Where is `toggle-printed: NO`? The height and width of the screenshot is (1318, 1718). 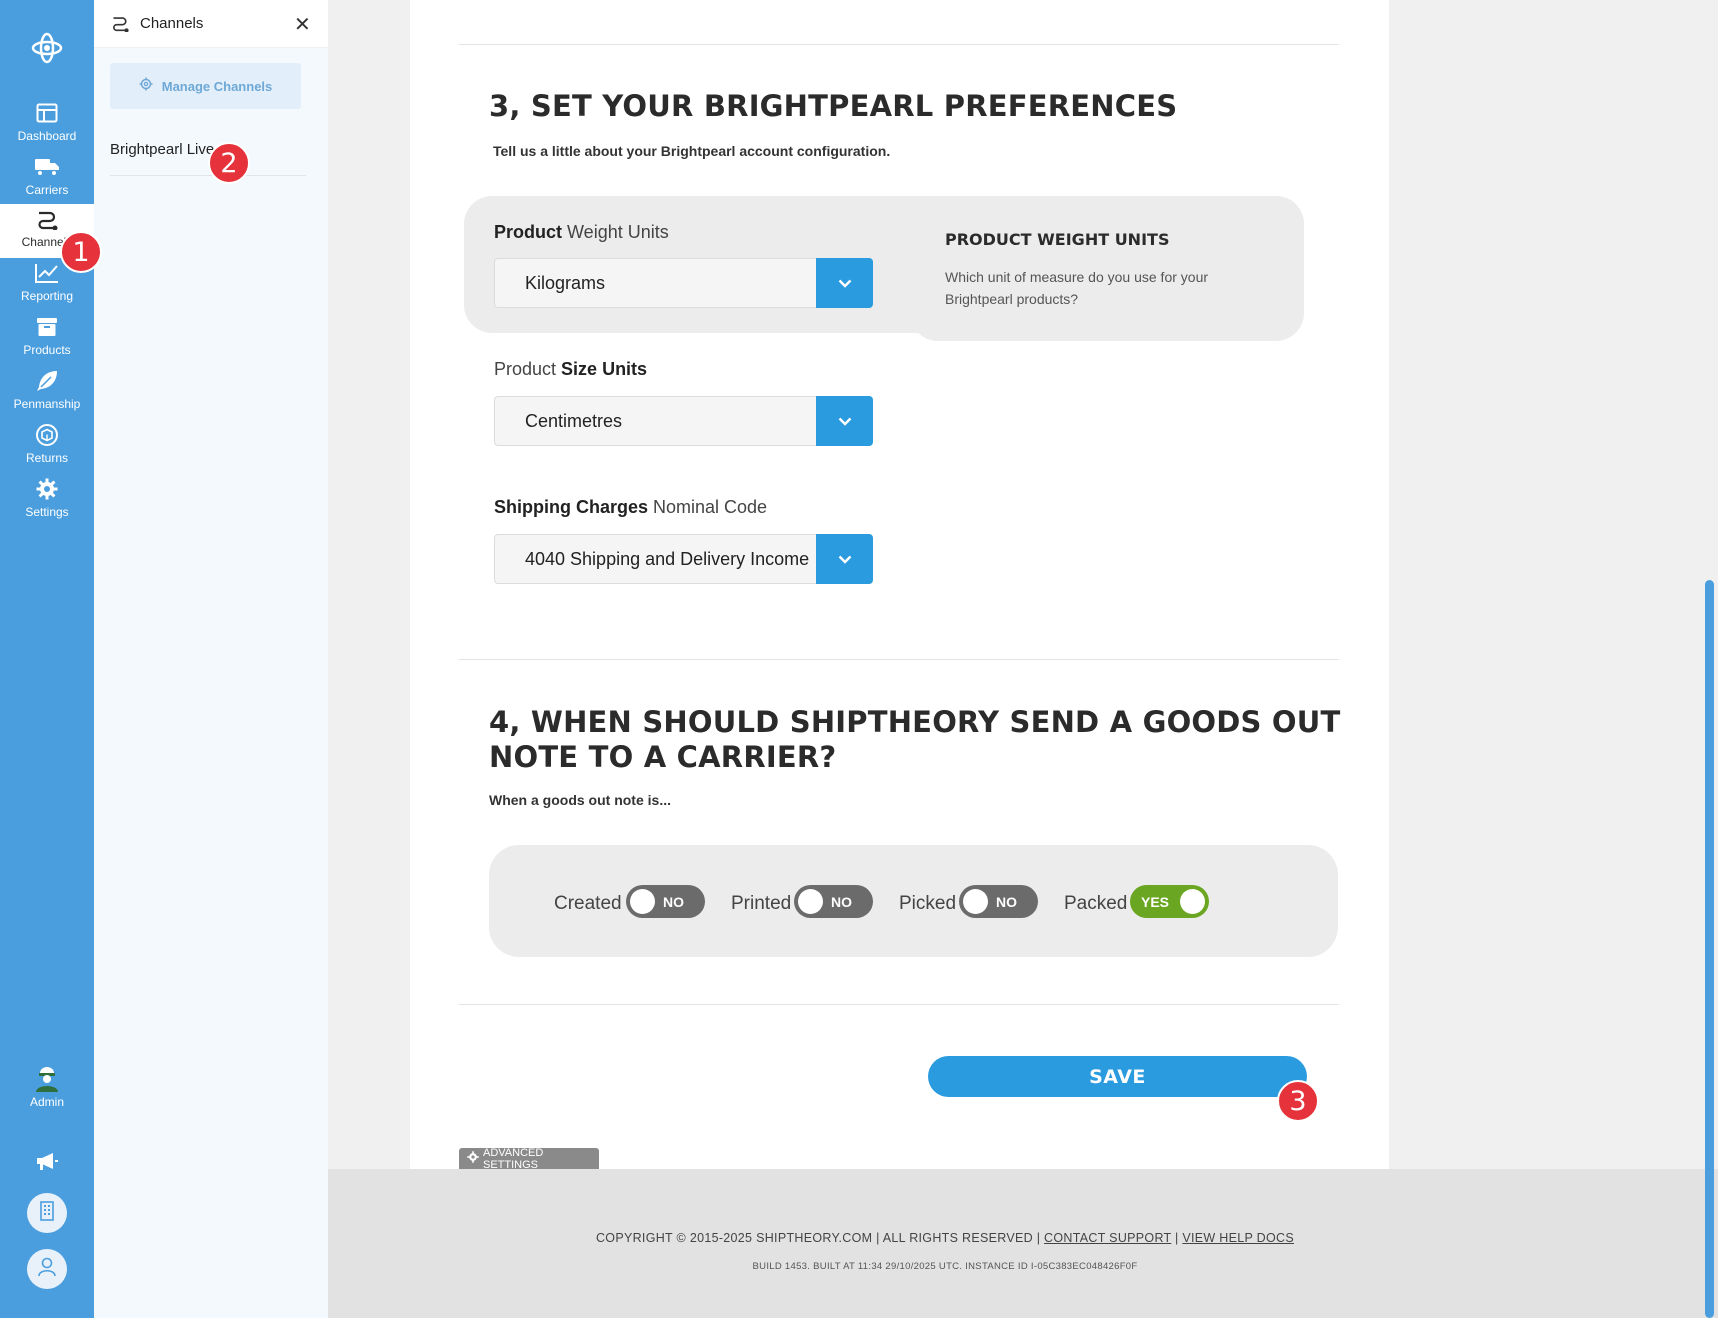
toggle-printed: NO is located at coordinates (833, 901).